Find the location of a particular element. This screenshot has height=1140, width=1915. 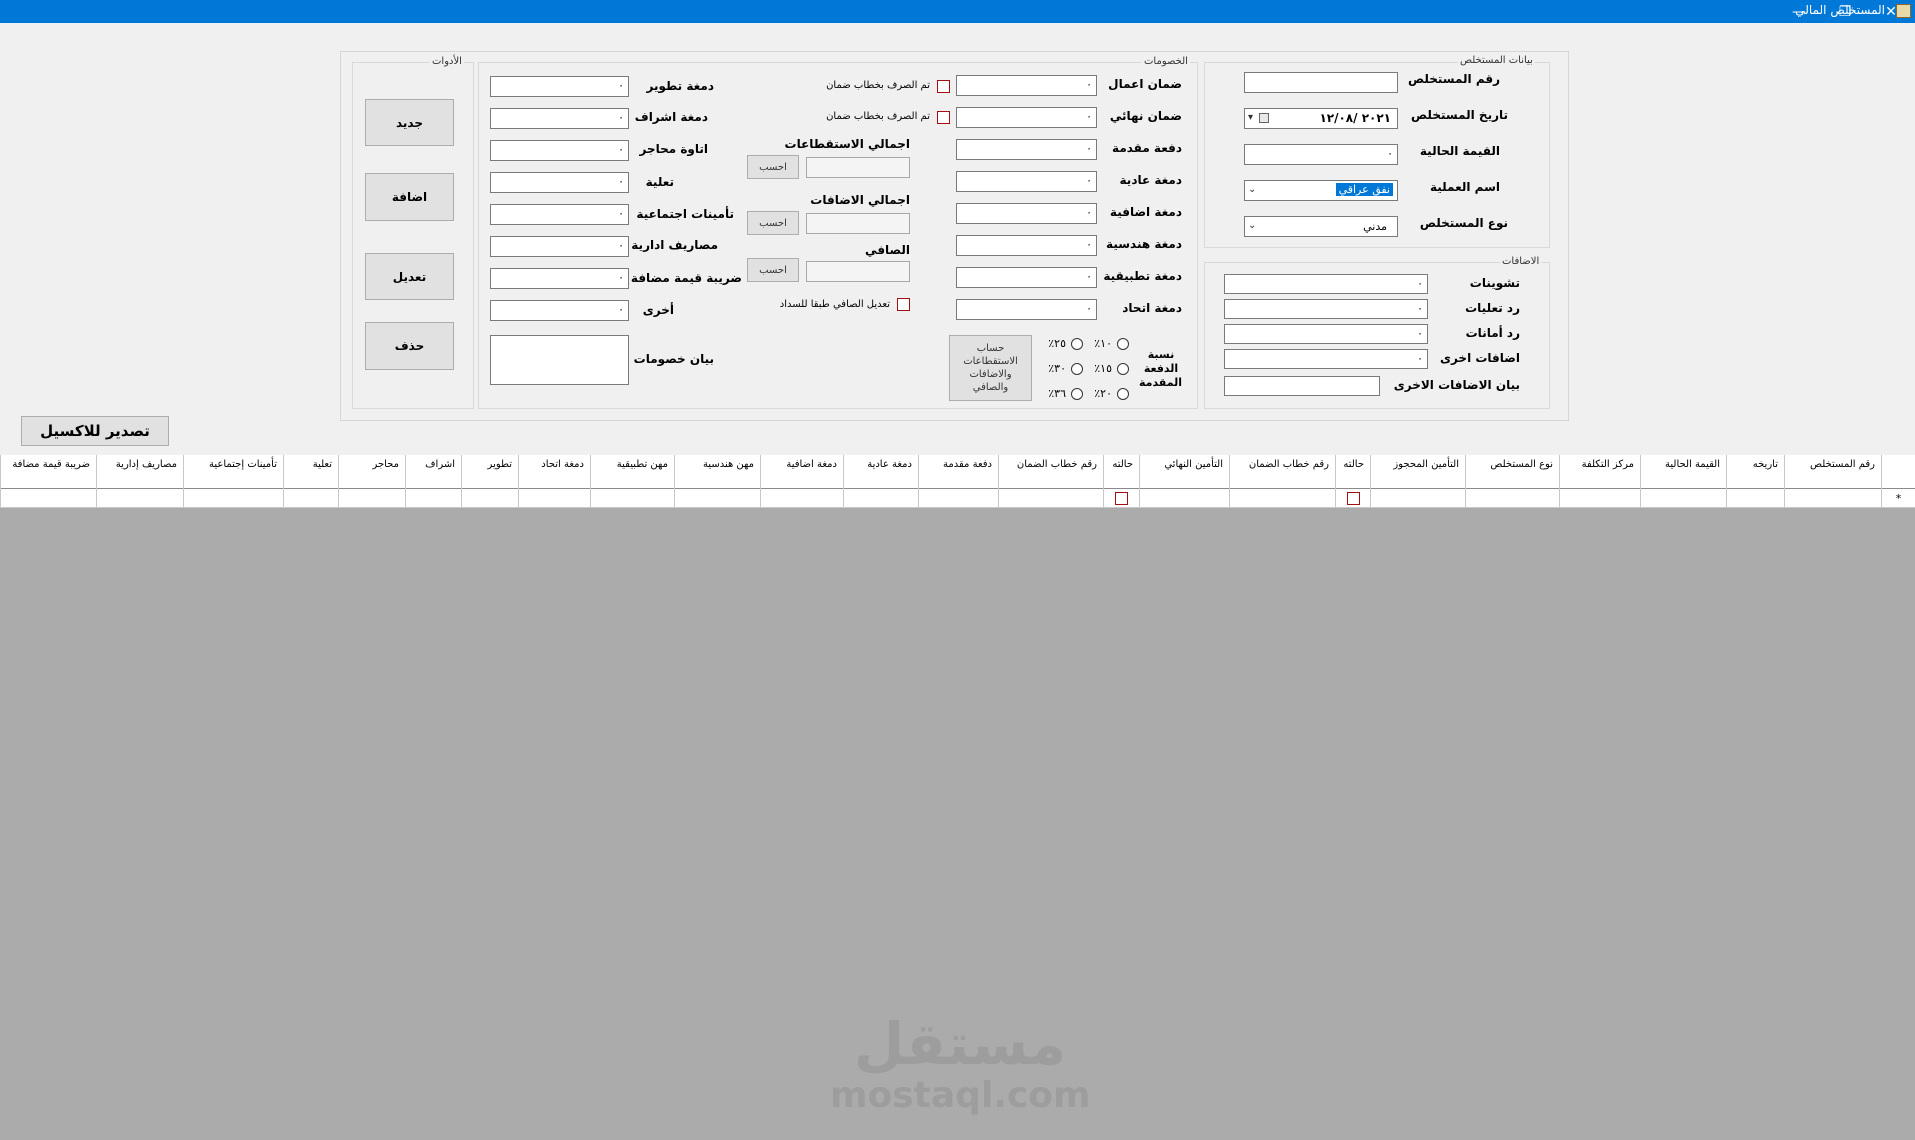

column-header: ضريبة قيمة مضافة is located at coordinates (48, 472).